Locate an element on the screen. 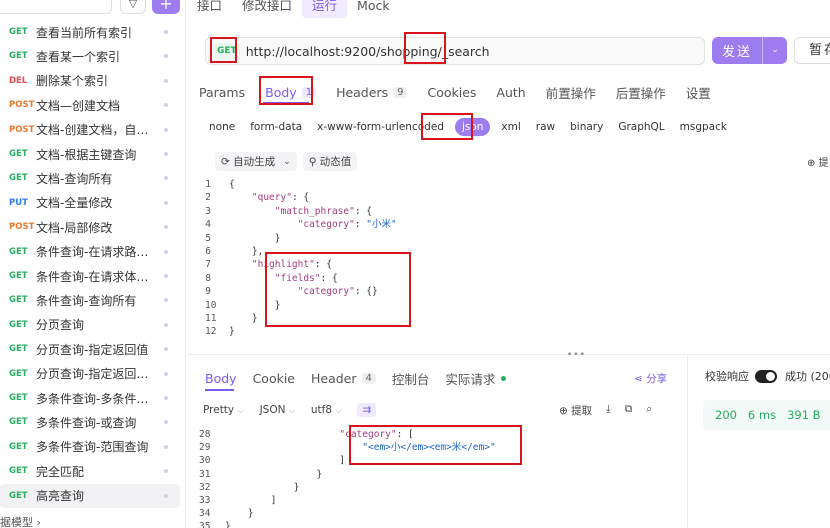 The width and height of the screenshot is (830, 528). format-selector: JSON ⌵ is located at coordinates (277, 410).